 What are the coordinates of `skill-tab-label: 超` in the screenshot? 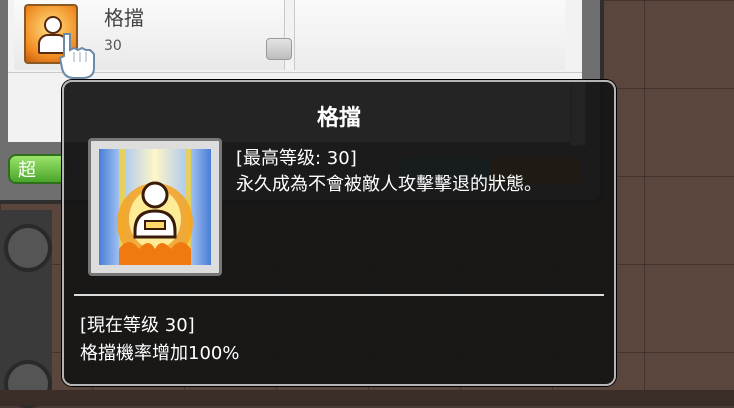 It's located at (27, 170).